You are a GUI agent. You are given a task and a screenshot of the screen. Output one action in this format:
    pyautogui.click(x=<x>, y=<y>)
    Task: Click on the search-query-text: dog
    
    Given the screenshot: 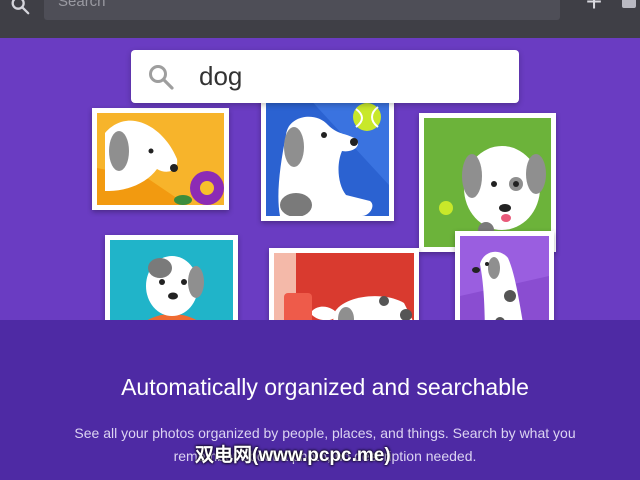 What is the action you would take?
    pyautogui.click(x=220, y=76)
    